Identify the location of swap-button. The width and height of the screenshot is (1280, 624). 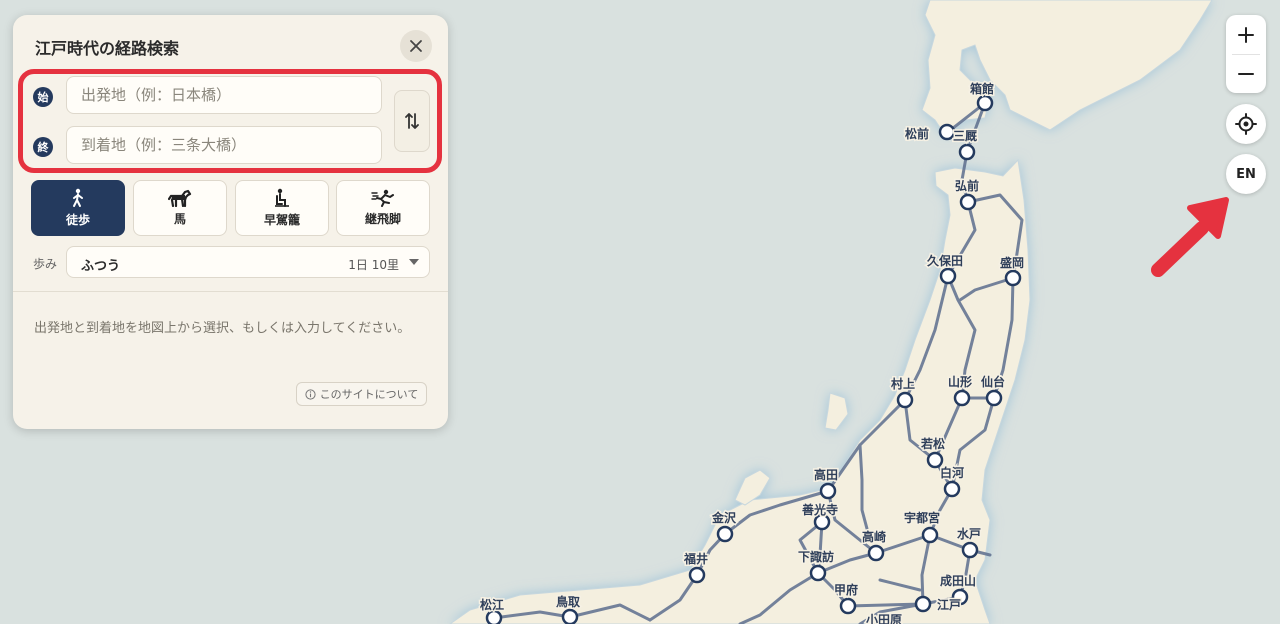
(412, 121).